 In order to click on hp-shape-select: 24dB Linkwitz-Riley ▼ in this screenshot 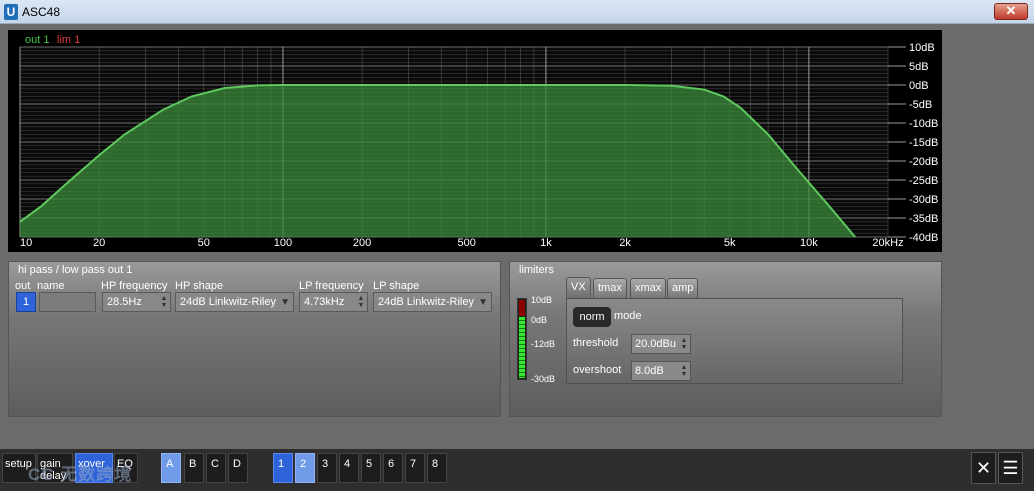, I will do `click(234, 302)`.